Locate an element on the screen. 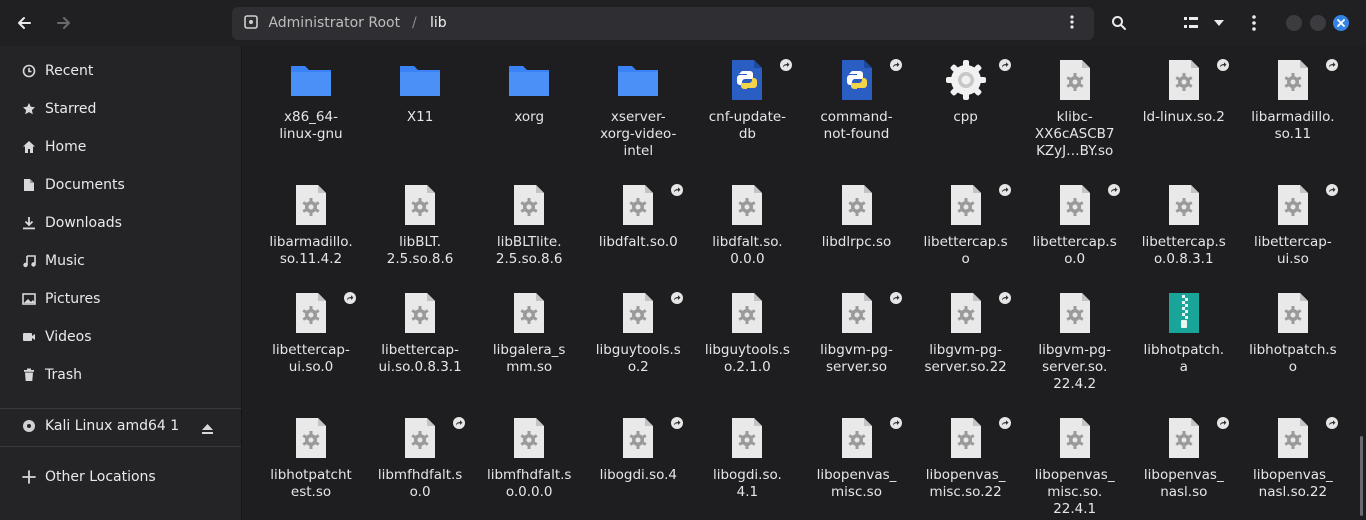 Image resolution: width=1366 pixels, height=520 pixels. sidebar-item-kali-linux: Kali Linux amd64 1 is located at coordinates (120, 426).